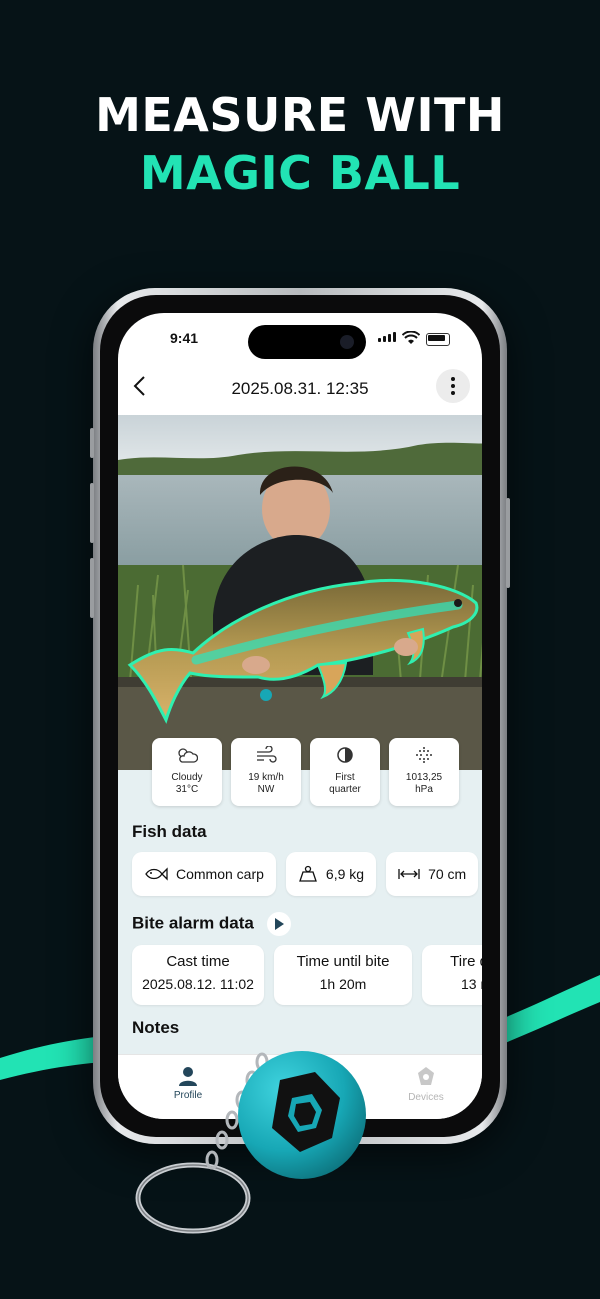  What do you see at coordinates (453, 386) in the screenshot?
I see `more-options-button` at bounding box center [453, 386].